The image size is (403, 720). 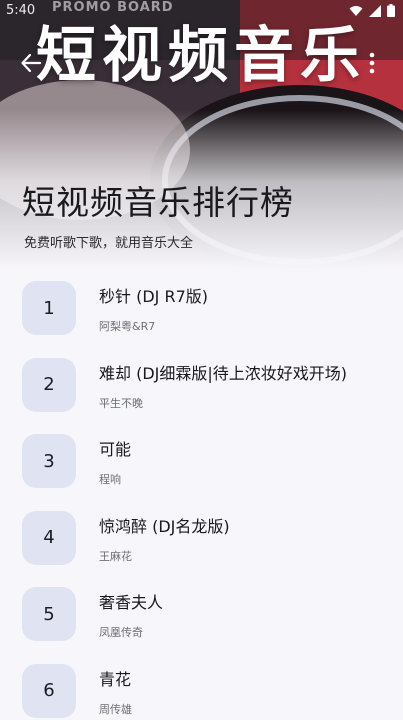 I want to click on rank-badge: 1, so click(x=49, y=308).